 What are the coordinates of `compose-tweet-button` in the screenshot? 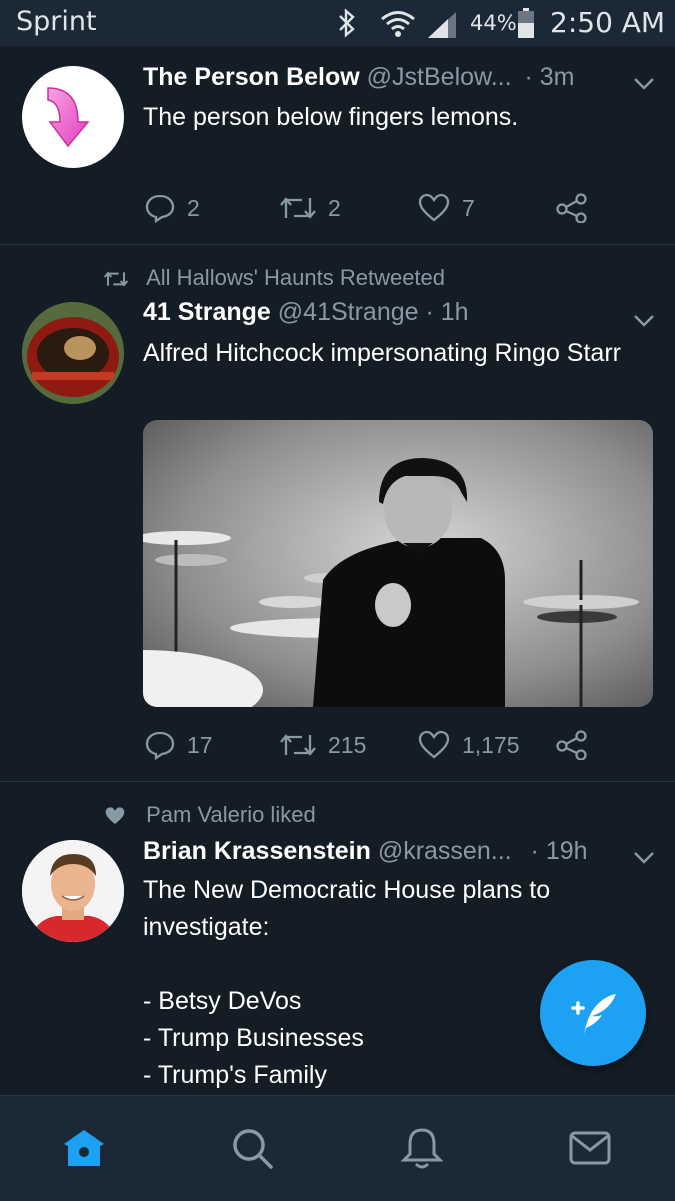 It's located at (593, 1013).